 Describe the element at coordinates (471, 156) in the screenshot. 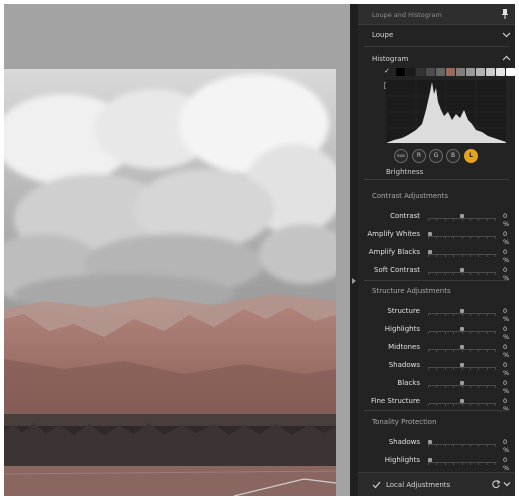

I see `channel-luminance-button: L` at that location.